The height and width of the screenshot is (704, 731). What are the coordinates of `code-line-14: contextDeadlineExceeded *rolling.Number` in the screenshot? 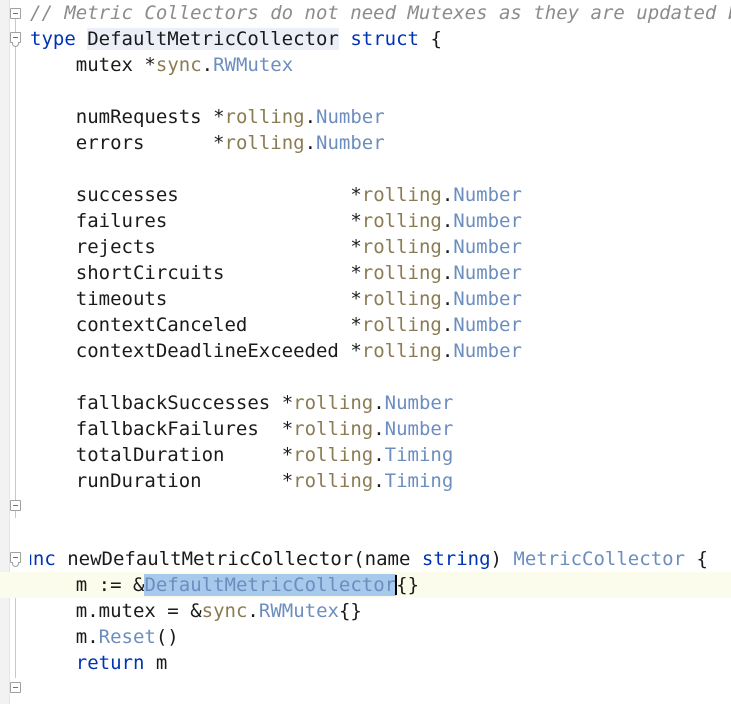 It's located at (380, 351).